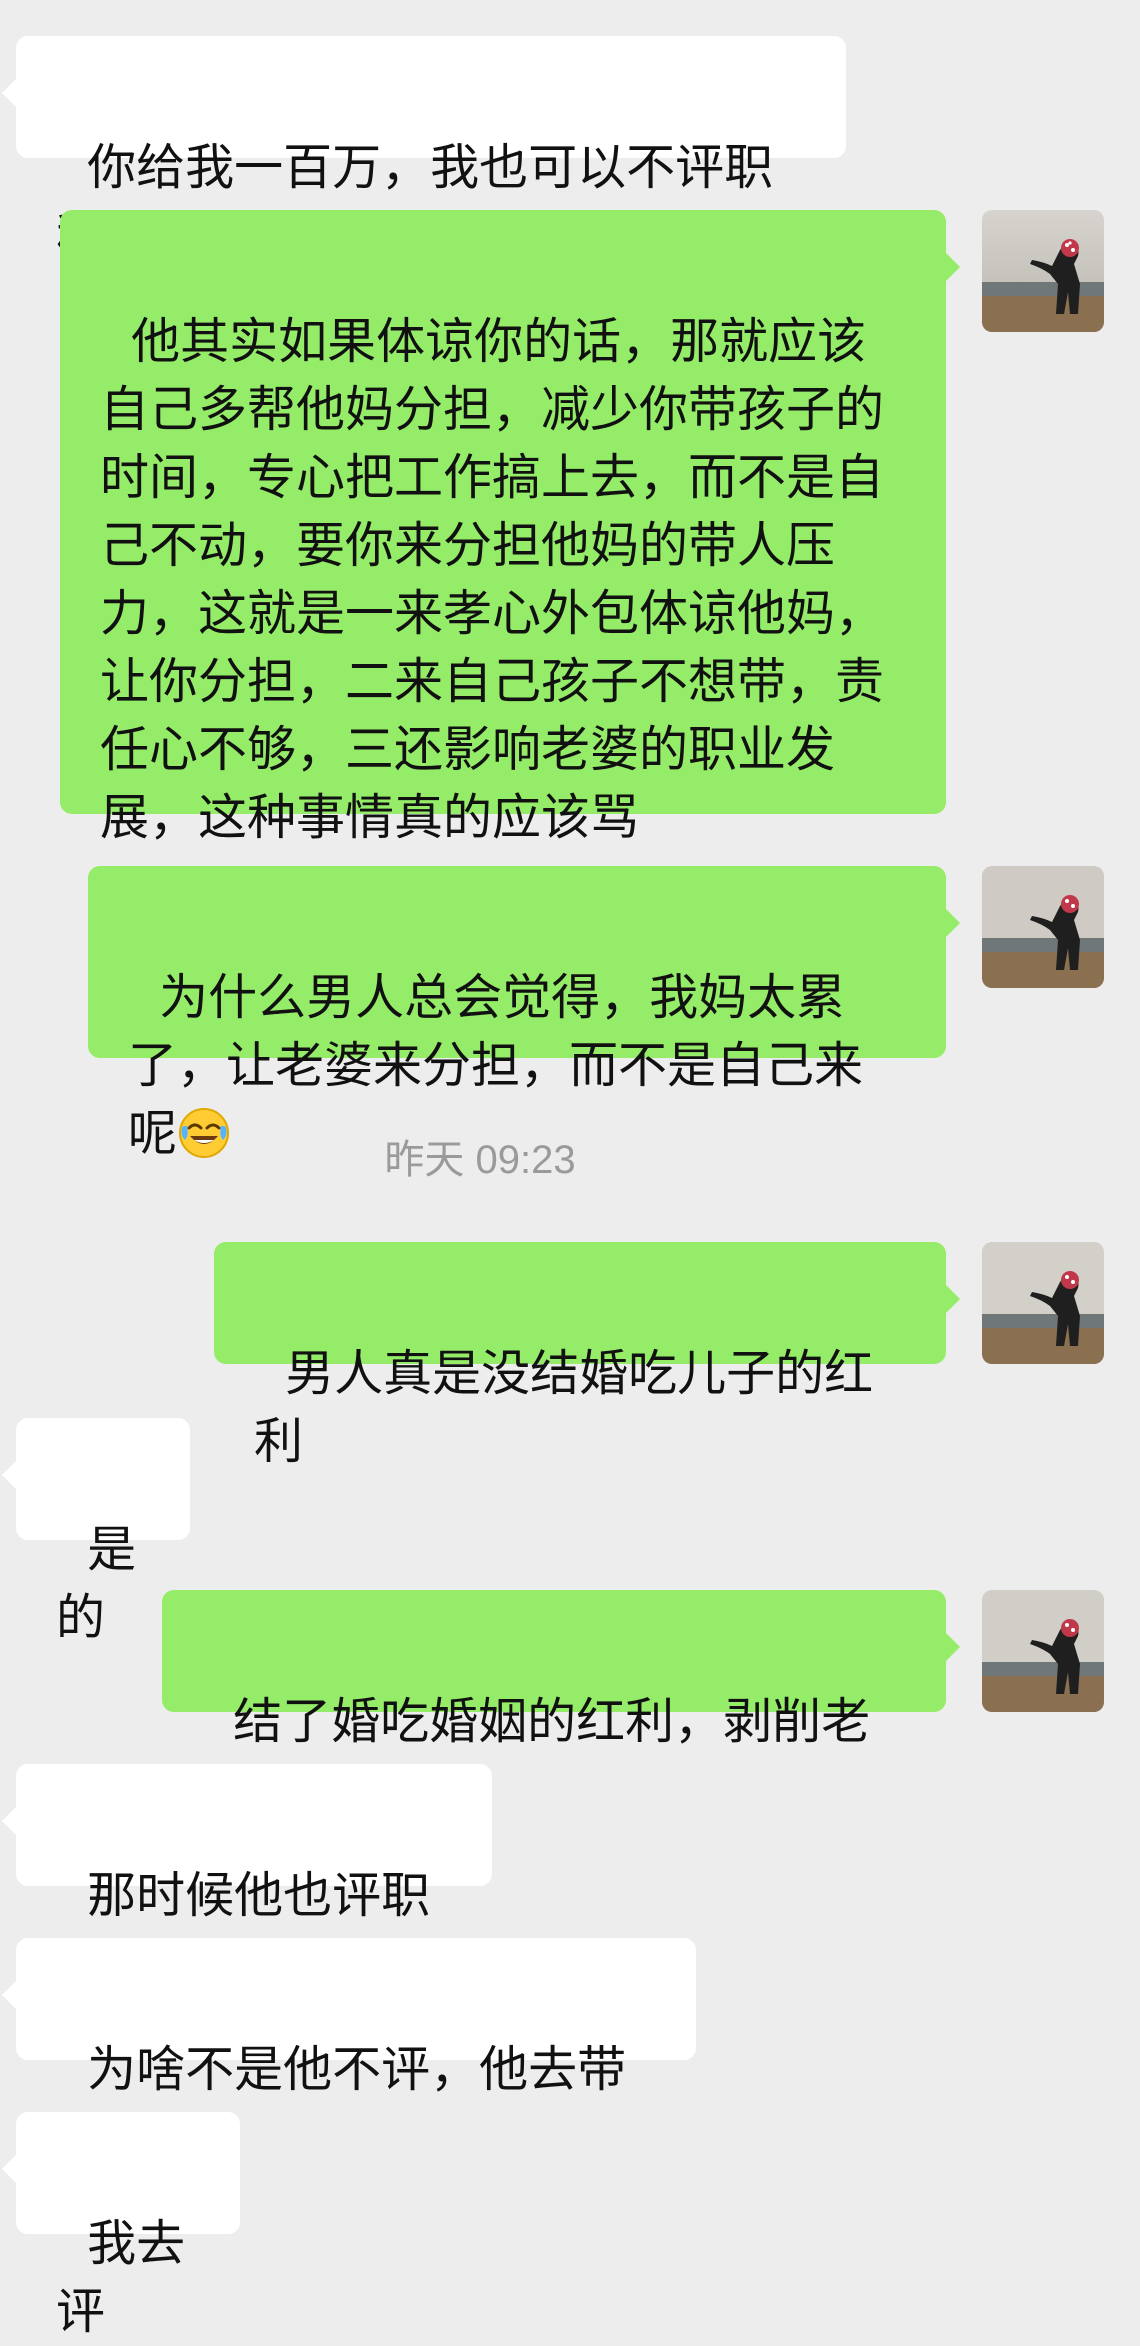  I want to click on message-bubble-incoming: 那时候他也评职称, so click(247, 1878).